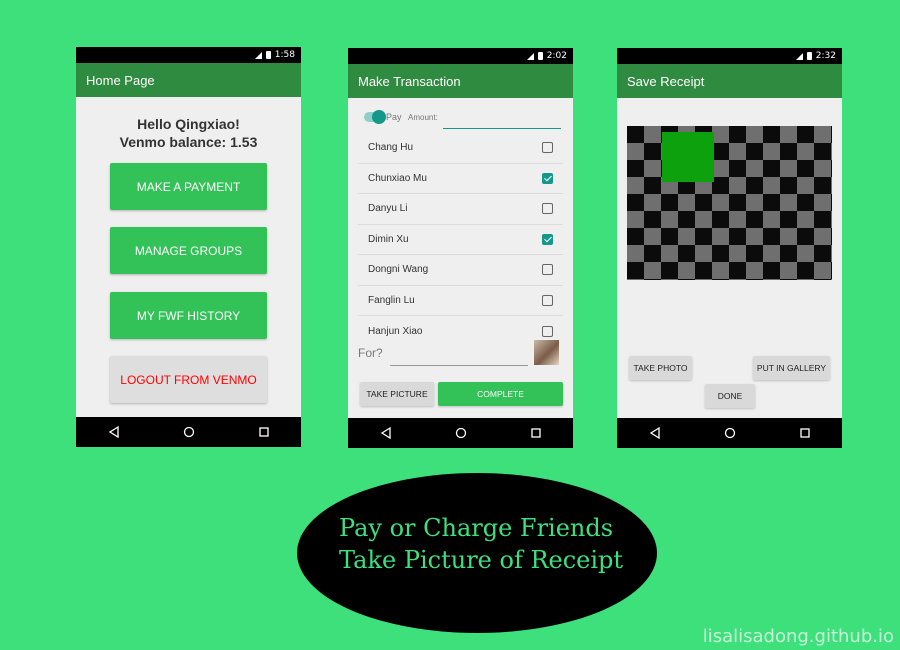 The height and width of the screenshot is (650, 900). What do you see at coordinates (423, 117) in the screenshot?
I see `amount-label: Amount:` at bounding box center [423, 117].